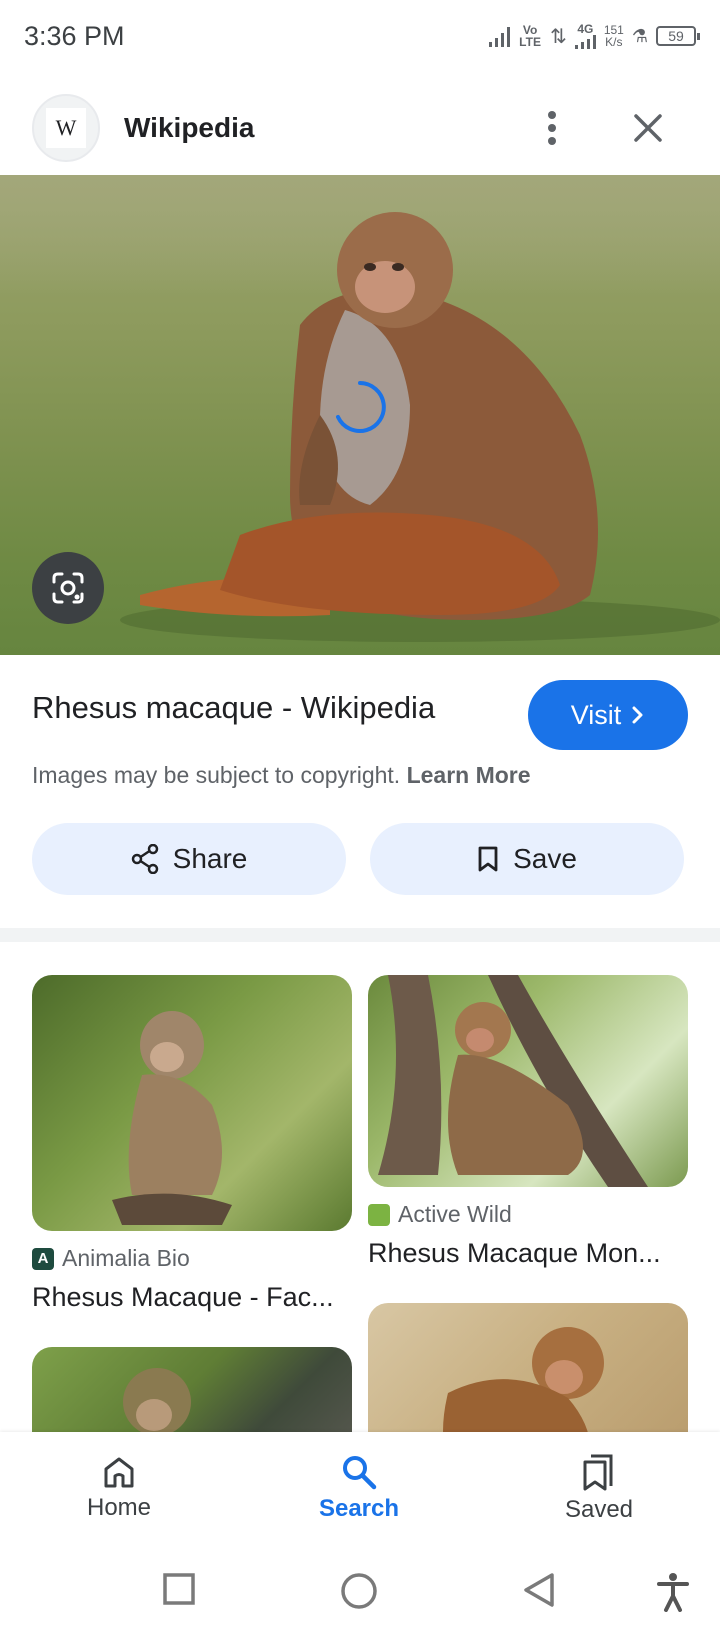  I want to click on status-indicators: Vo LTE ⇅ 4G 151 K/s ⚗ 59, so click(594, 35).